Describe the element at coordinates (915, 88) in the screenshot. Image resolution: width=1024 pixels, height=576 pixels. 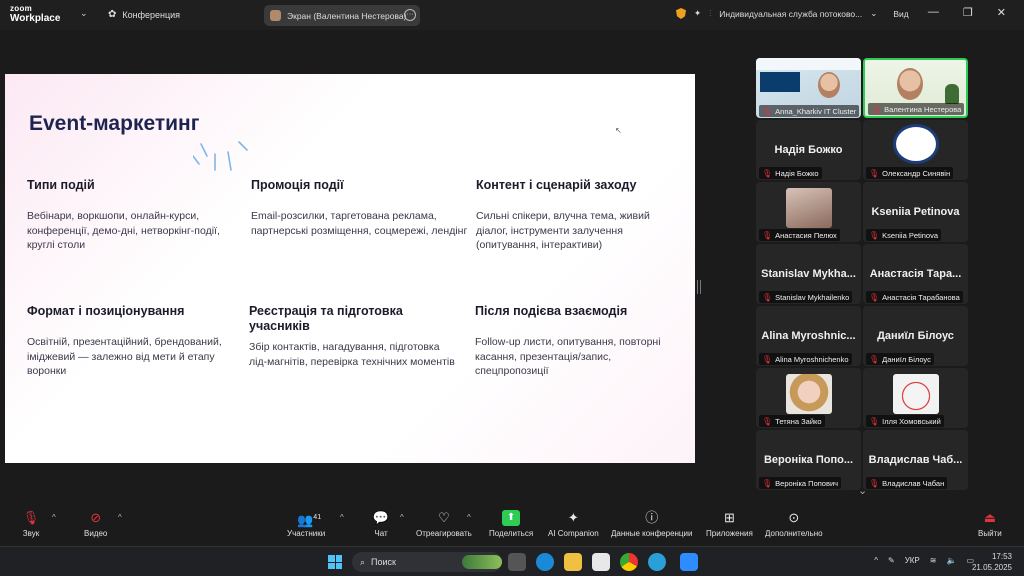
I see `participant-tile-active-speaker: 🎙 Валентина Нестерова` at that location.